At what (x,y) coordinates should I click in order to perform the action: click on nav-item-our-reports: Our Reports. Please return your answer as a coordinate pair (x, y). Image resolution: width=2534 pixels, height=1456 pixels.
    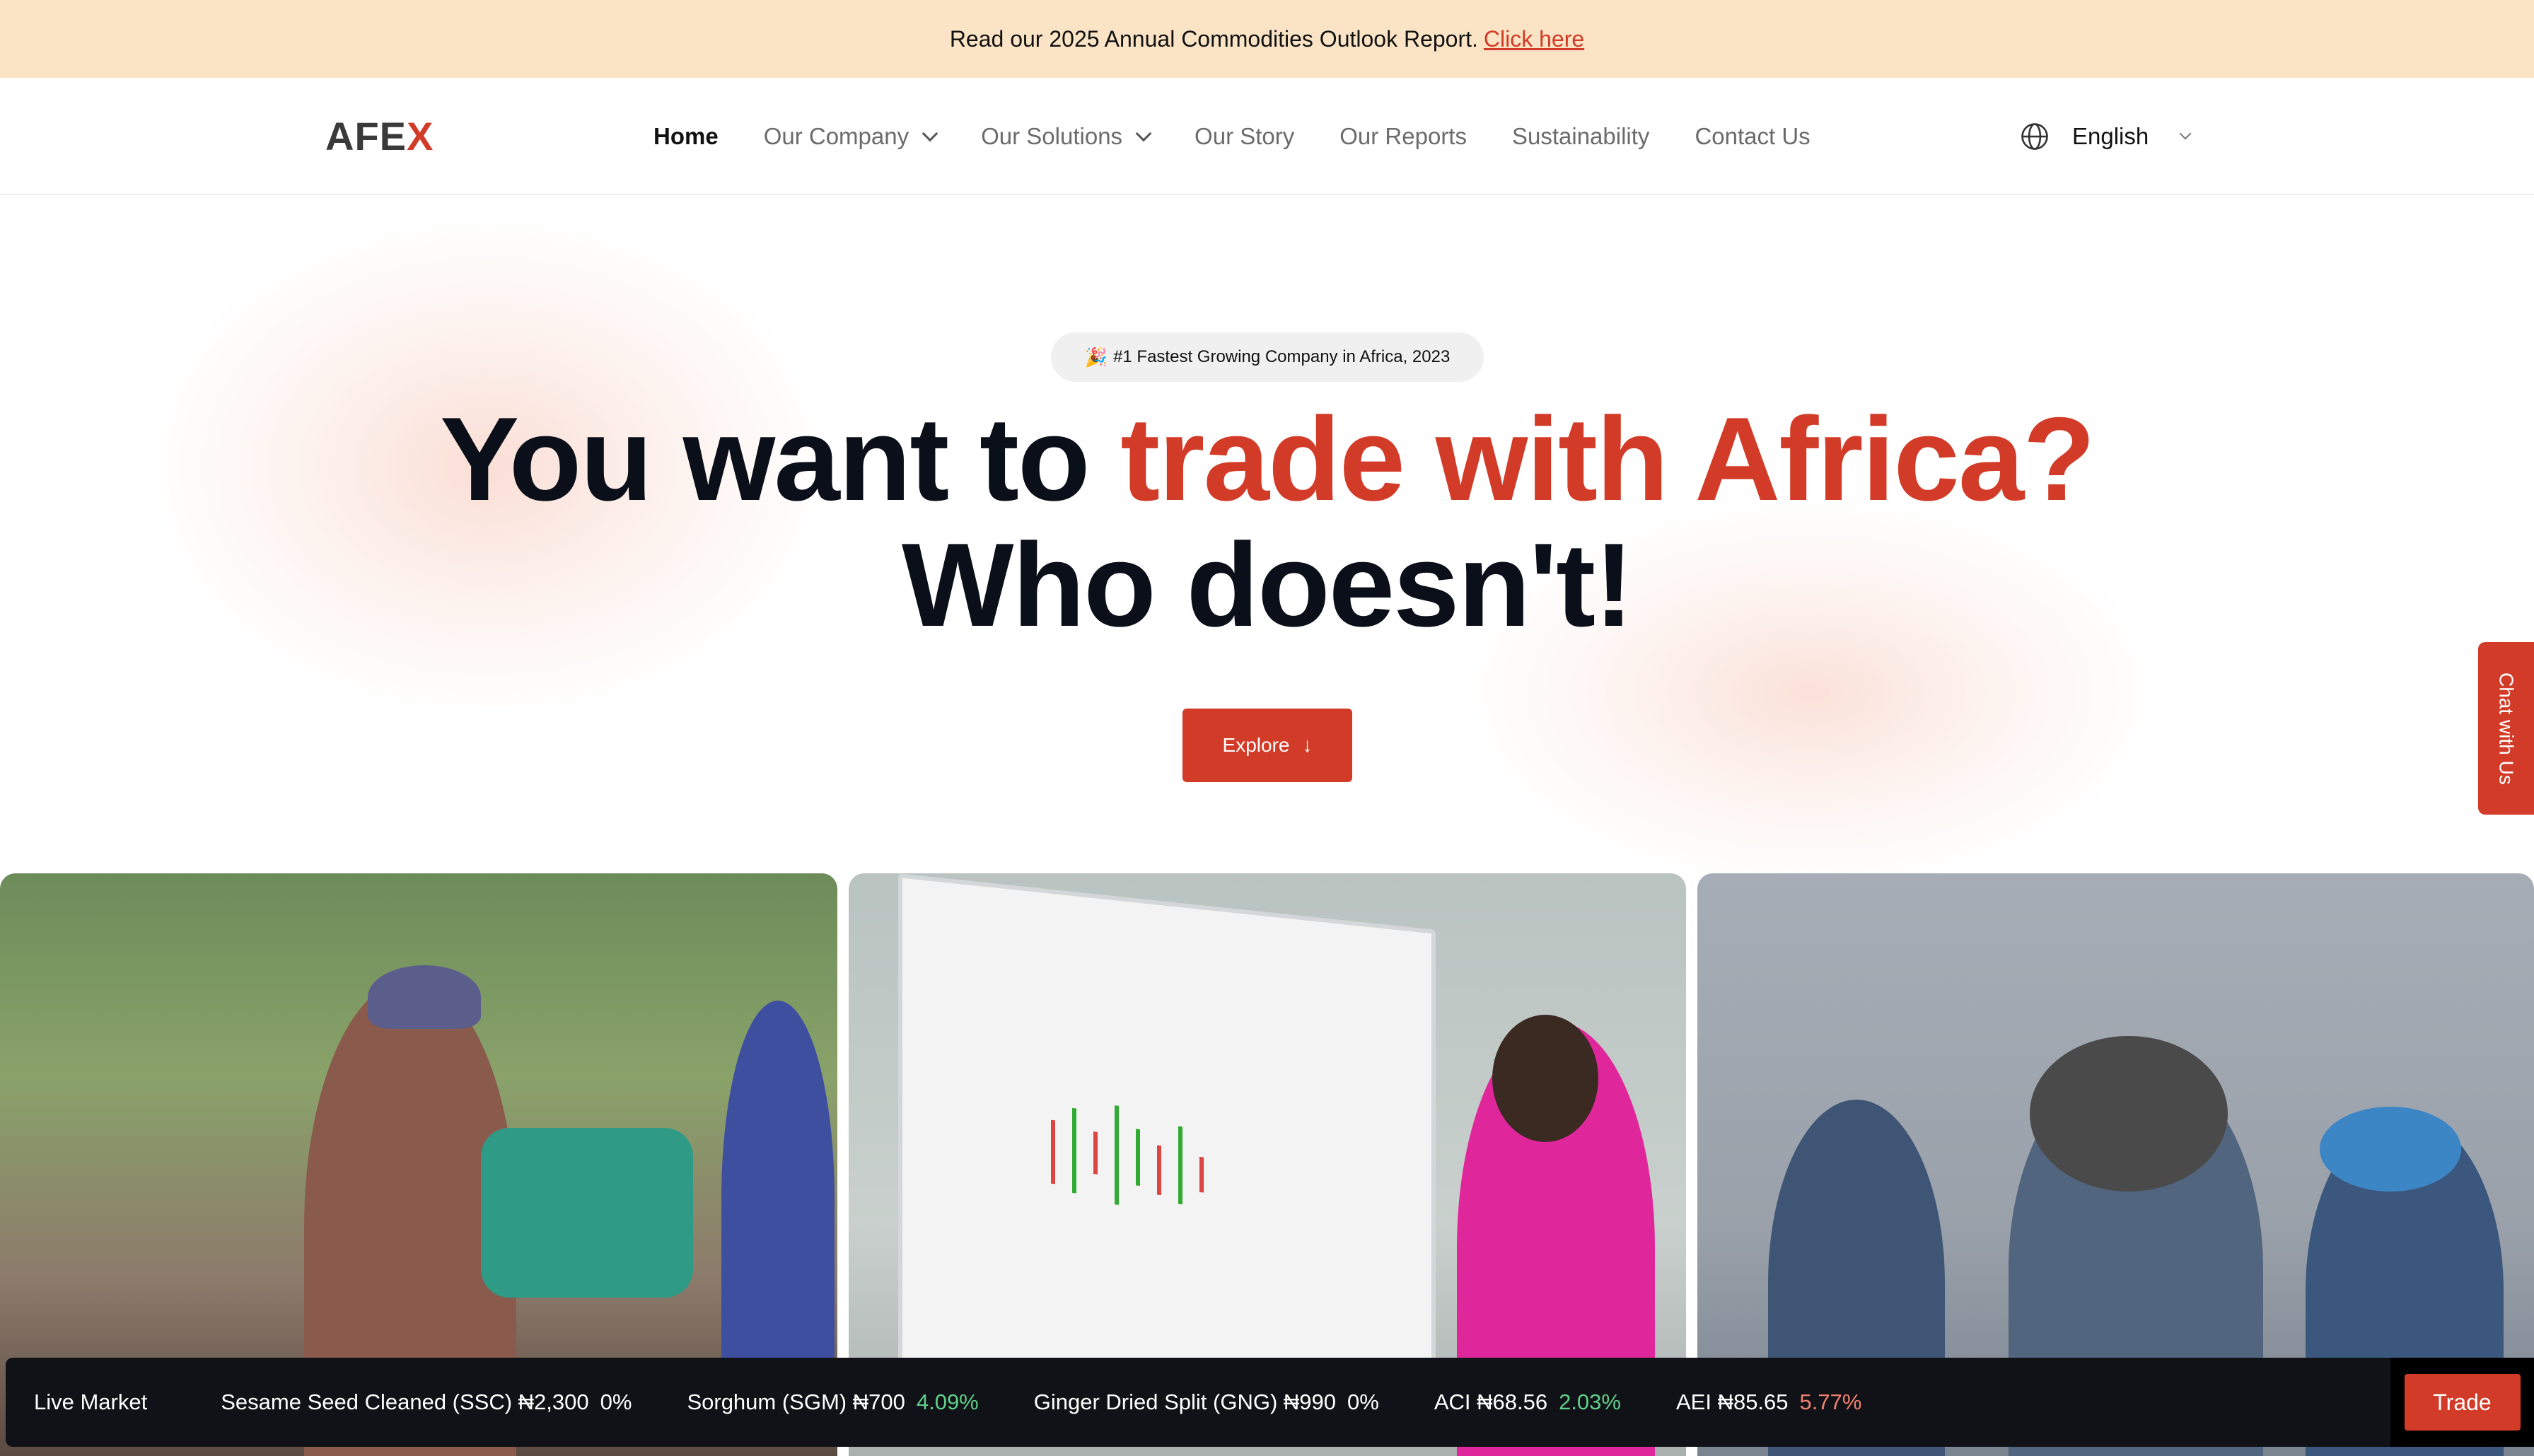
    Looking at the image, I should click on (1403, 136).